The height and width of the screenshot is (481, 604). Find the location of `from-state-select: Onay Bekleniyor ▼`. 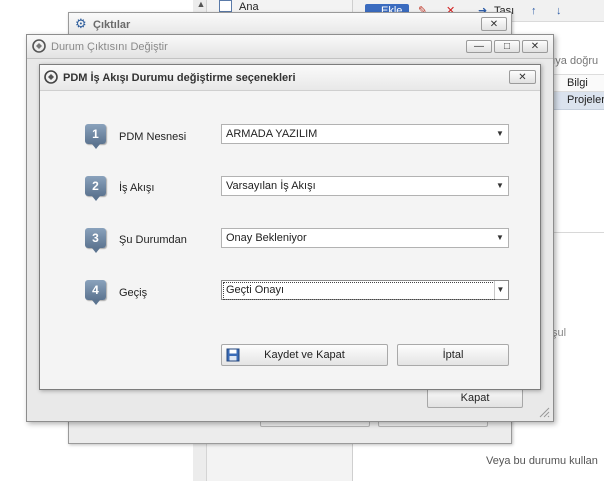

from-state-select: Onay Bekleniyor ▼ is located at coordinates (365, 238).